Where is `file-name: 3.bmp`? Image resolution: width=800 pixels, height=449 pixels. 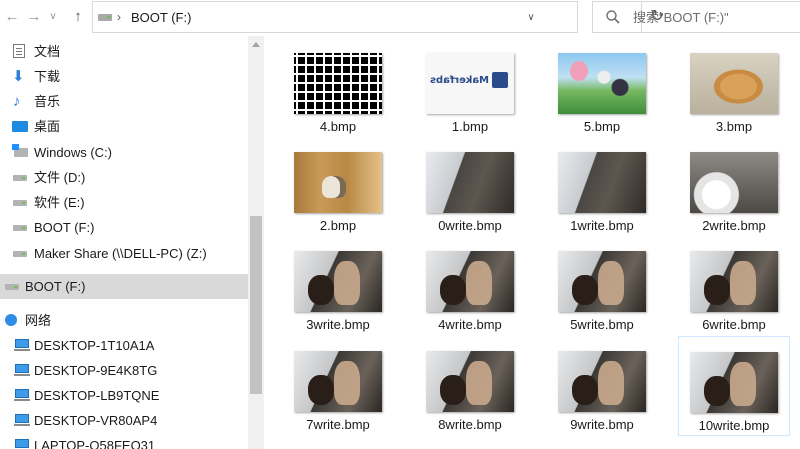
file-name: 3.bmp is located at coordinates (734, 126).